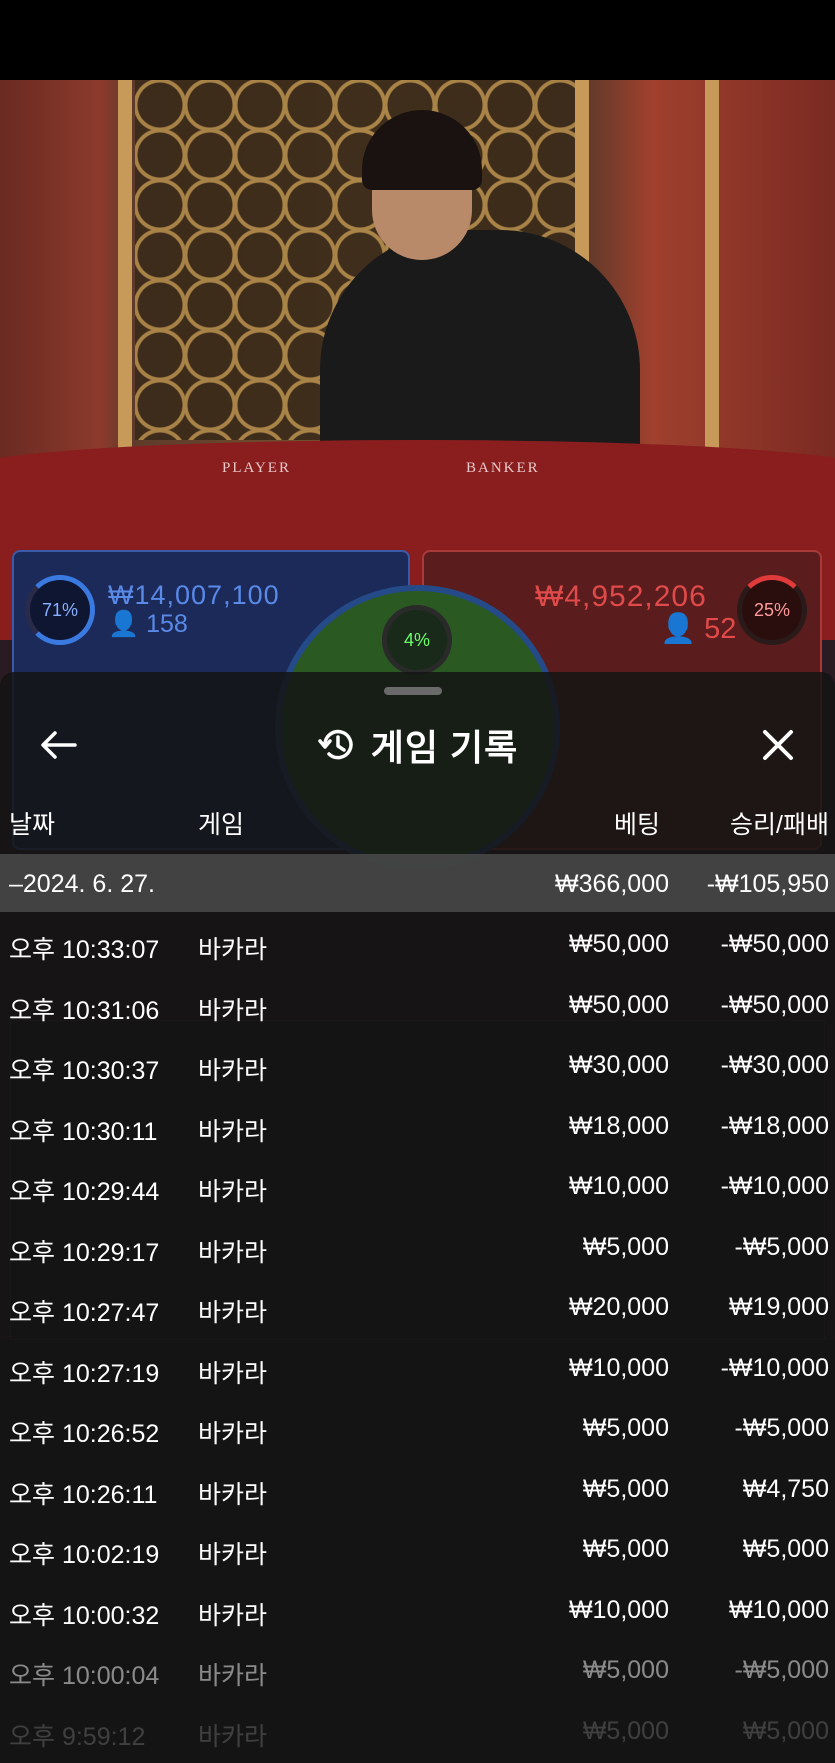 This screenshot has width=835, height=1763. Describe the element at coordinates (618, 1125) in the screenshot. I see `row-bet: ₩18,000` at that location.